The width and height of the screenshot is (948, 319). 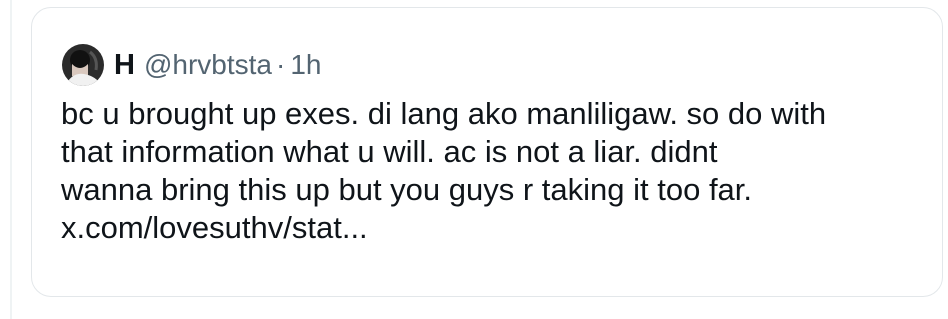 I want to click on thread-connector-line, so click(x=11, y=159).